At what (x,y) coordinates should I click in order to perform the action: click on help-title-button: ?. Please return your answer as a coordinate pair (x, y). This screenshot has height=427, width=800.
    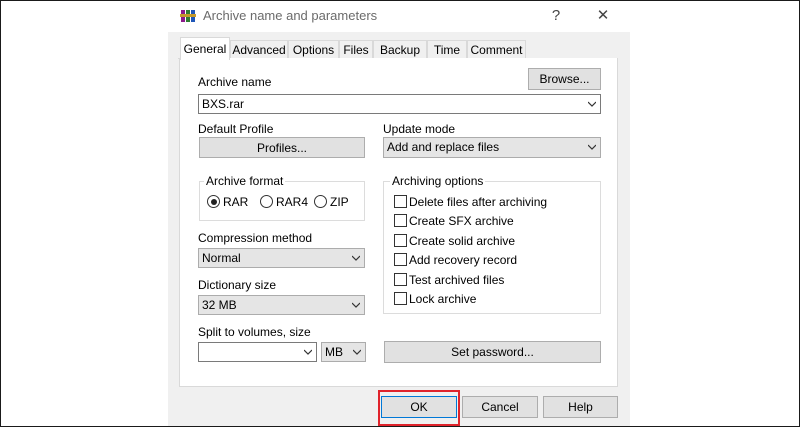
    Looking at the image, I should click on (556, 16).